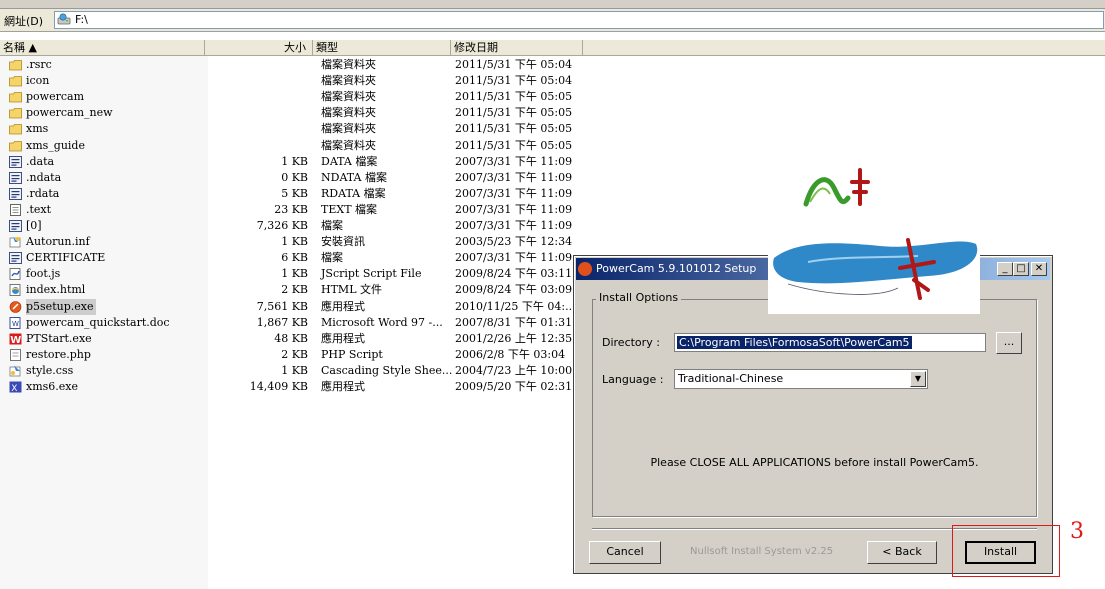 This screenshot has height=589, width=1105. Describe the element at coordinates (300, 226) in the screenshot. I see `file-row: [0] 7,326 KB 檔案 2007/3/31 下午 11:09` at that location.